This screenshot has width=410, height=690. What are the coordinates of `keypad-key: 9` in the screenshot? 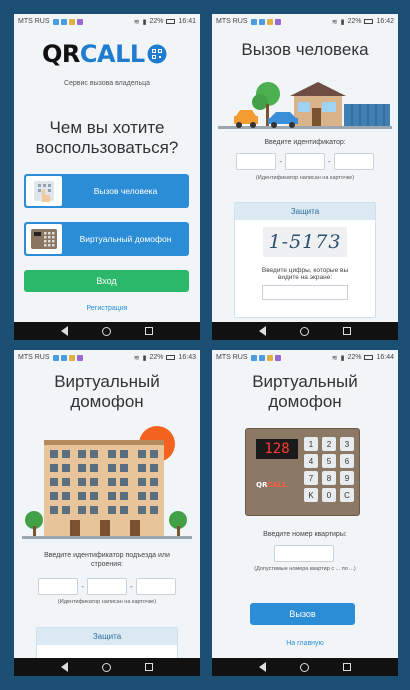 It's located at (347, 478).